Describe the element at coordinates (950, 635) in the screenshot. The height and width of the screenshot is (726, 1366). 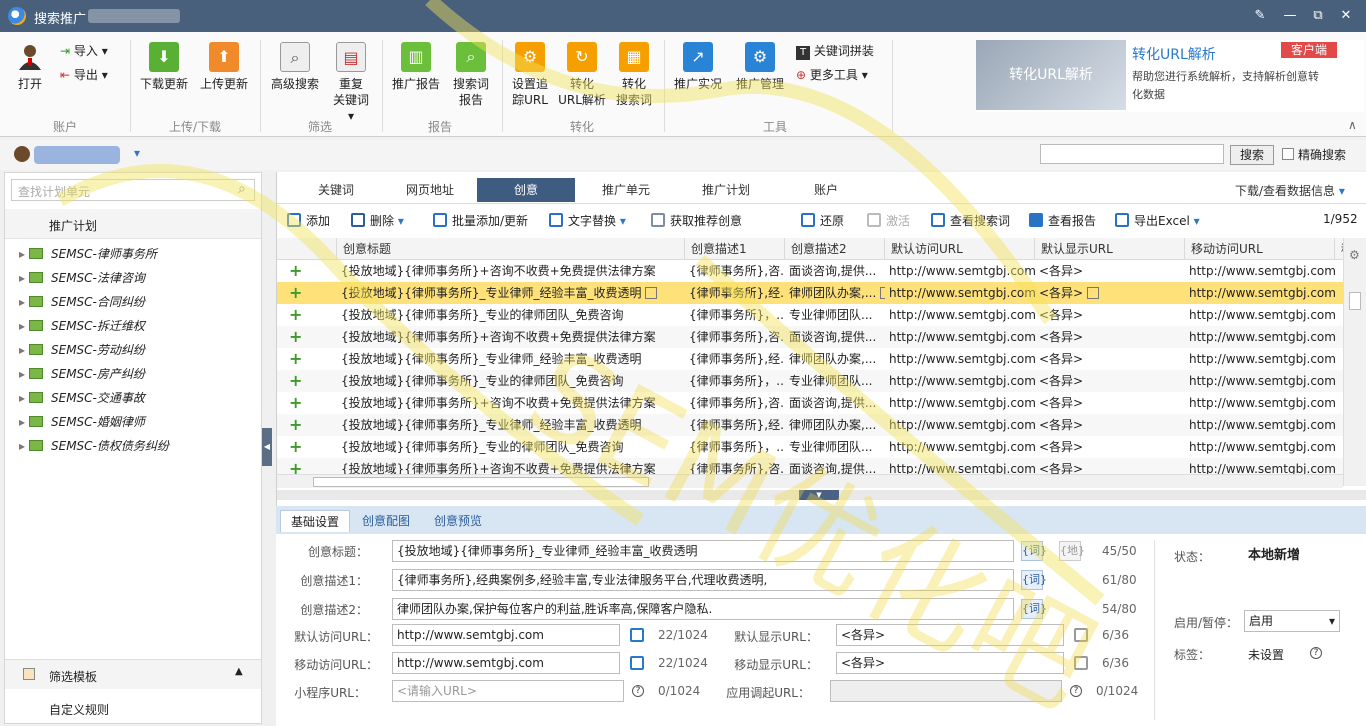
I see `default-display-url-input: <各异>` at that location.